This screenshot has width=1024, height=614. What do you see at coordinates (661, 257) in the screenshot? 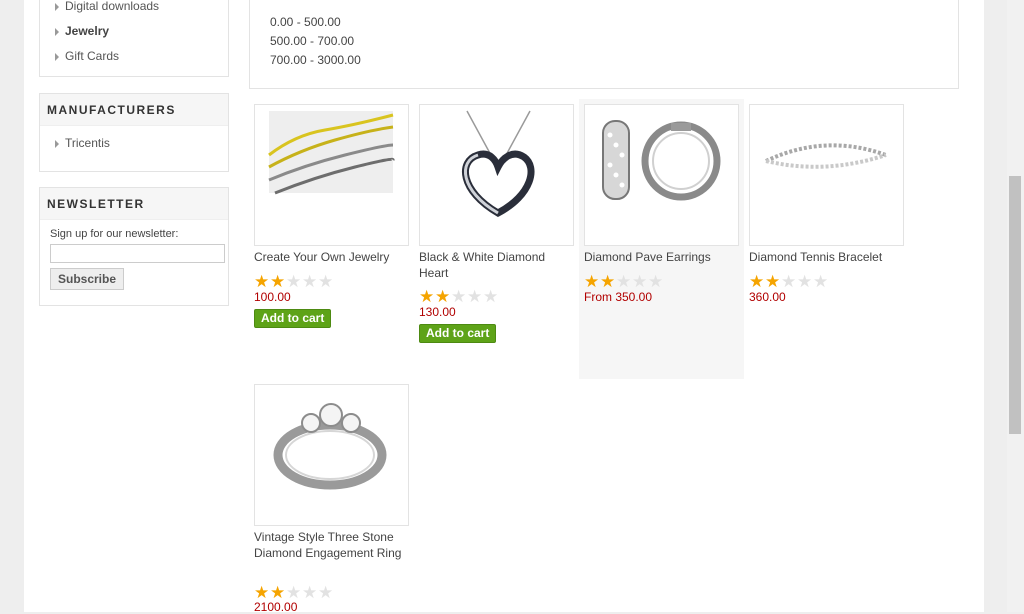
I see `product-title: Diamond Pave Earrings` at bounding box center [661, 257].